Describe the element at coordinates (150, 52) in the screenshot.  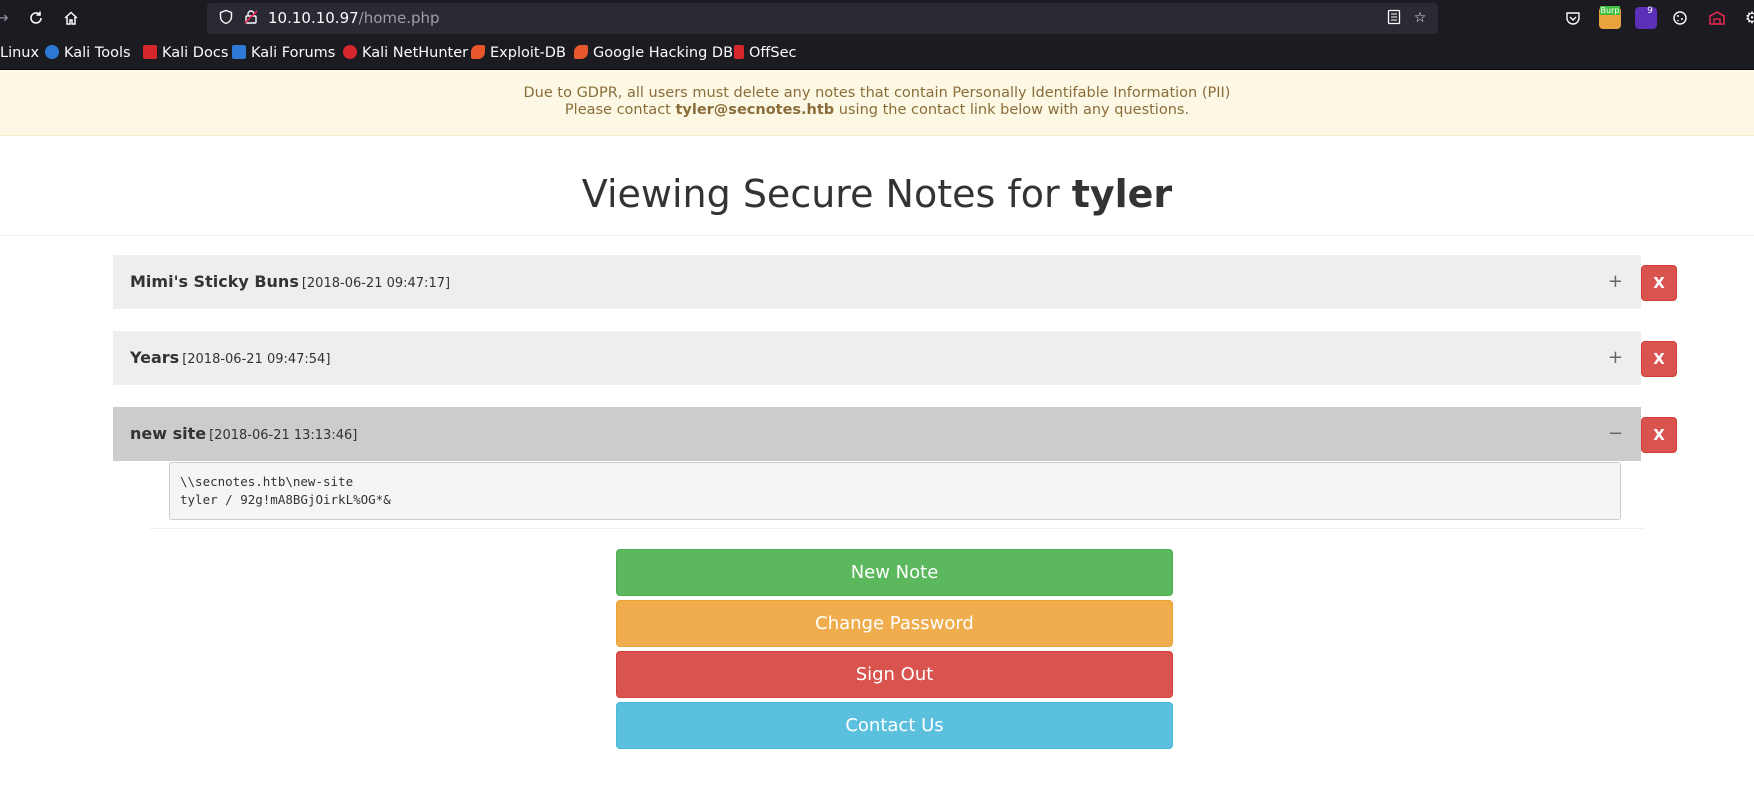
I see `kali-docs-icon` at that location.